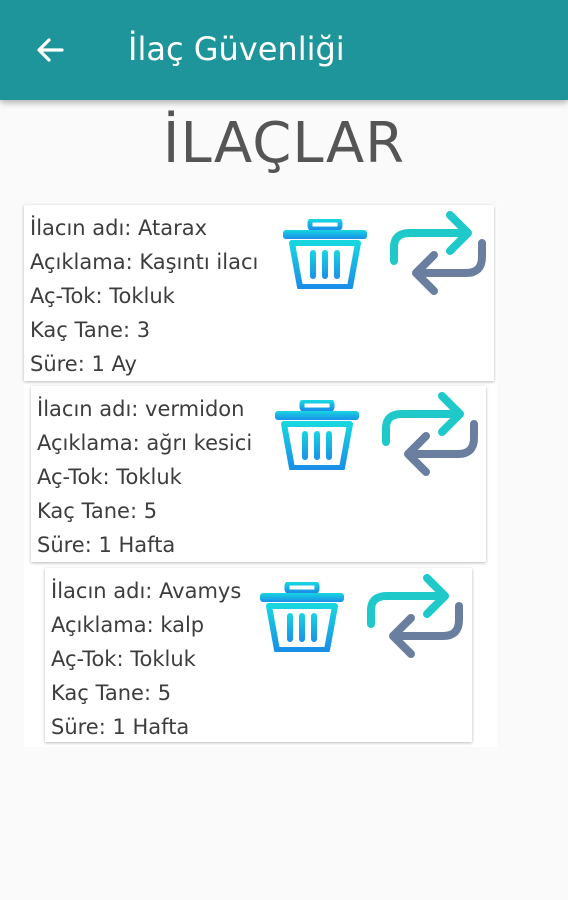 The height and width of the screenshot is (900, 568). I want to click on medicine-description: Açıklama: kalp, so click(128, 625).